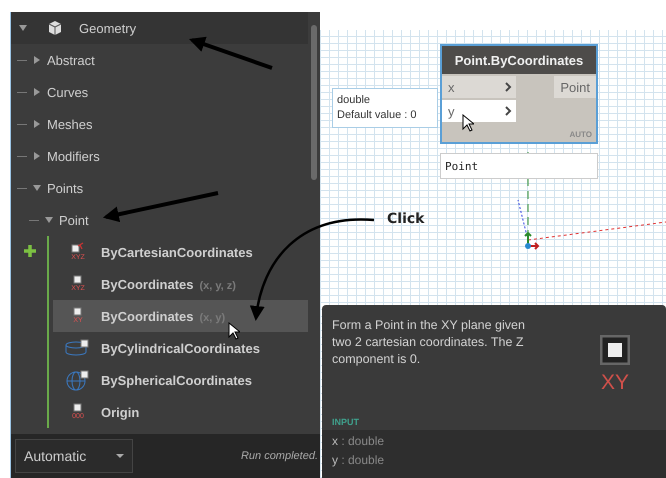 Image resolution: width=666 pixels, height=478 pixels. What do you see at coordinates (519, 166) in the screenshot?
I see `preview-dropdown: Point` at bounding box center [519, 166].